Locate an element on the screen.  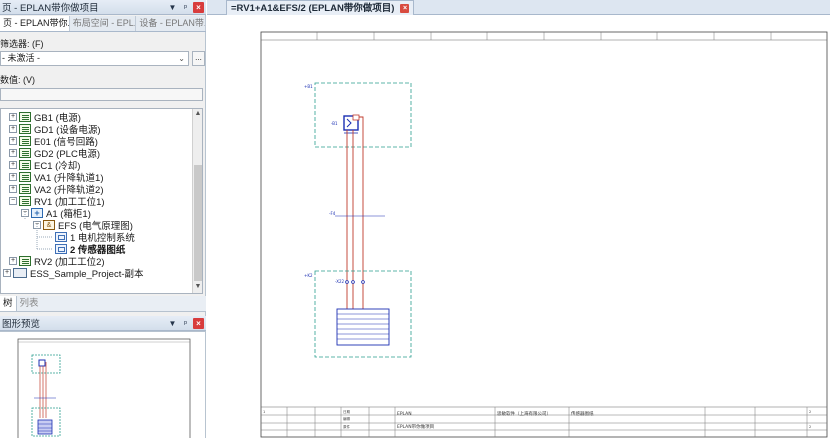
tab-list: 列表 is located at coordinates (29, 303).